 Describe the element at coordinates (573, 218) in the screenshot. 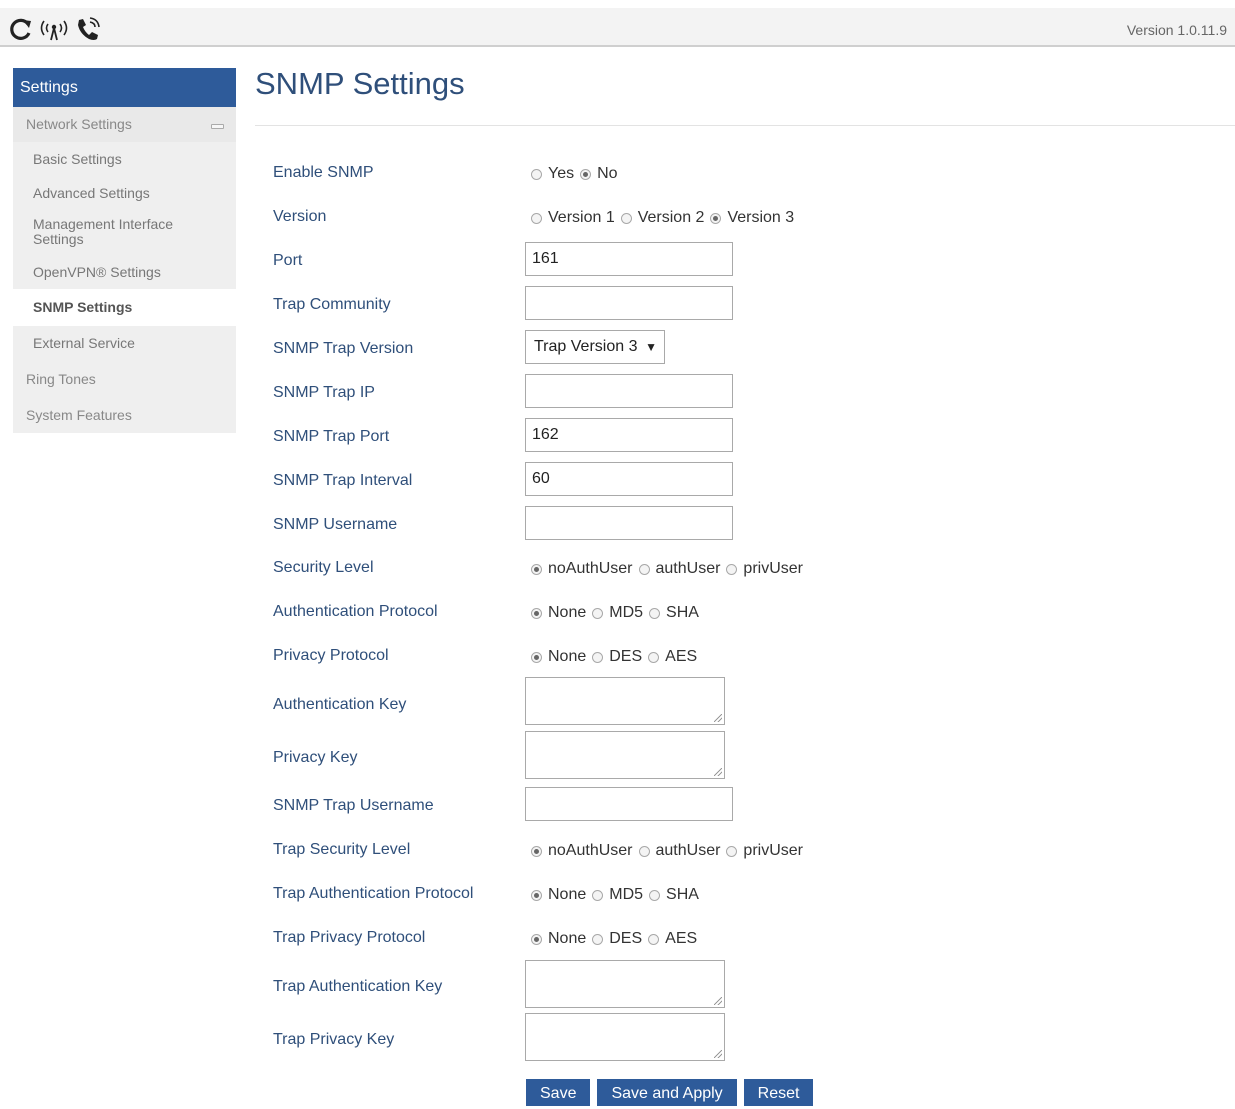

I see `radio-option: Version 1` at that location.